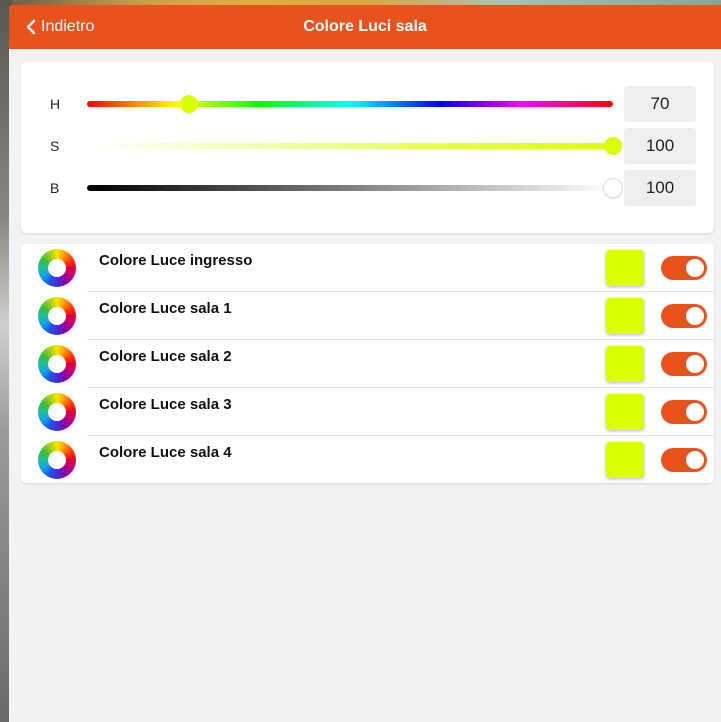  I want to click on hue-label: H, so click(55, 104).